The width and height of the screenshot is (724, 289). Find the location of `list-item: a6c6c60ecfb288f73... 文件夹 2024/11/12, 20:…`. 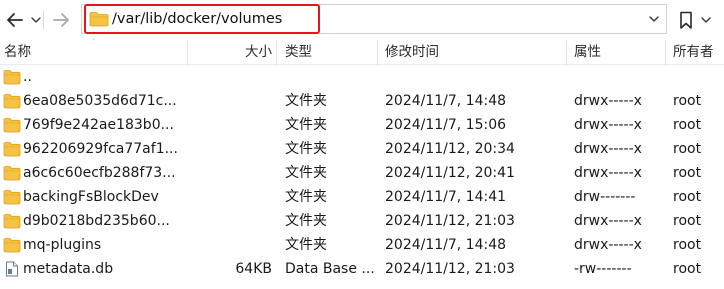

list-item: a6c6c60ecfb288f73... 文件夹 2024/11/12, 20:… is located at coordinates (362, 173).